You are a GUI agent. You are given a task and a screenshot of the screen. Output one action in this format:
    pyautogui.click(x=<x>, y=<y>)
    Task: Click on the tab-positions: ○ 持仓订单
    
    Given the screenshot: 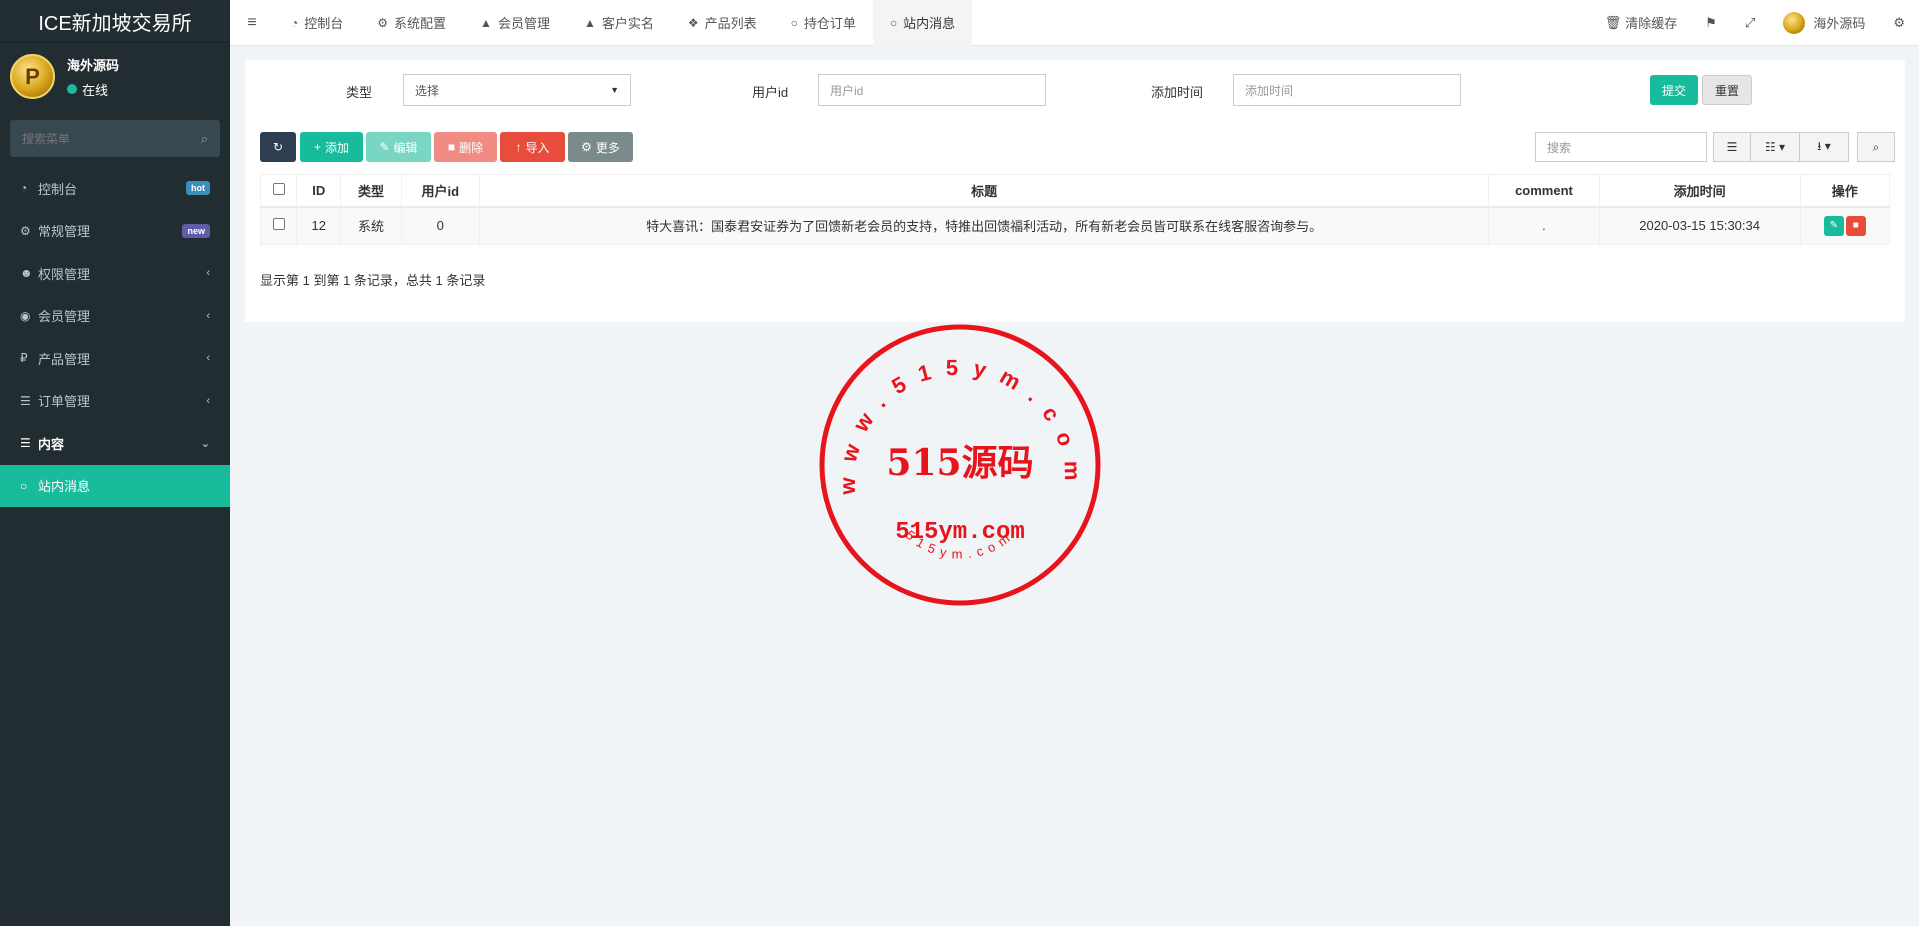 What is the action you would take?
    pyautogui.click(x=823, y=23)
    